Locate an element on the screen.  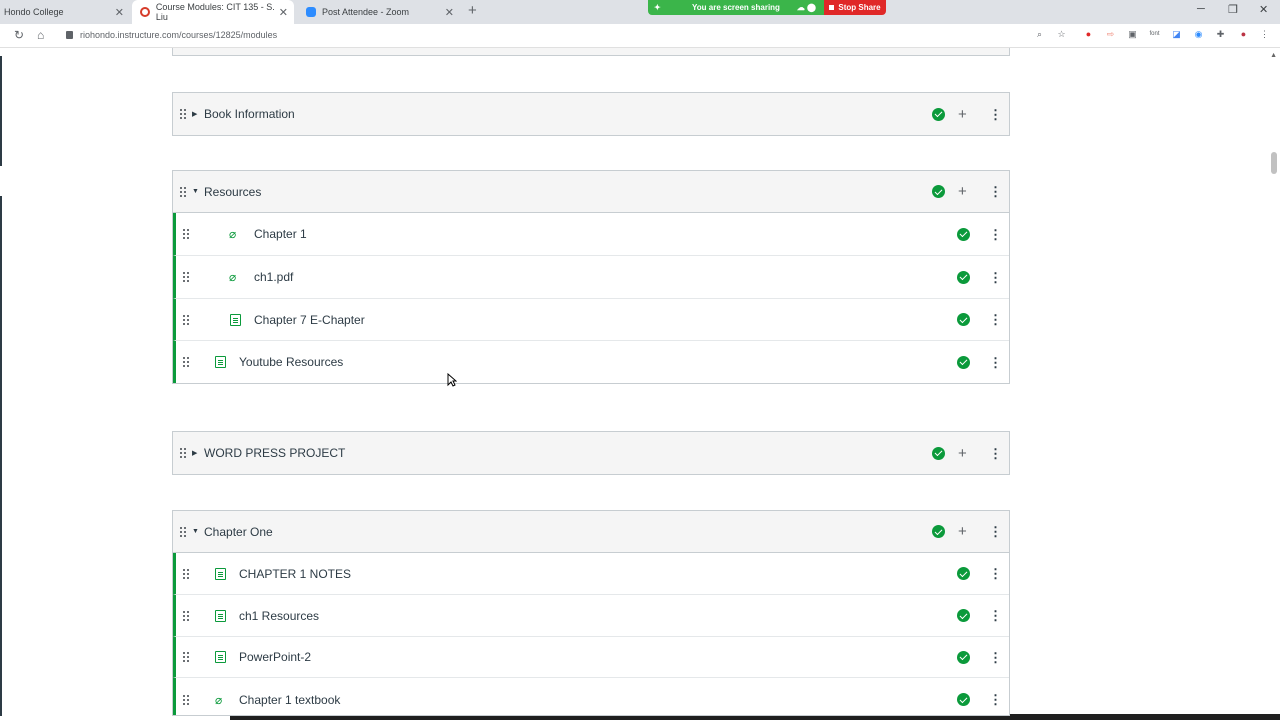
module-item: ⌀ ch1.pdf ⋮ is located at coordinates (591, 277).